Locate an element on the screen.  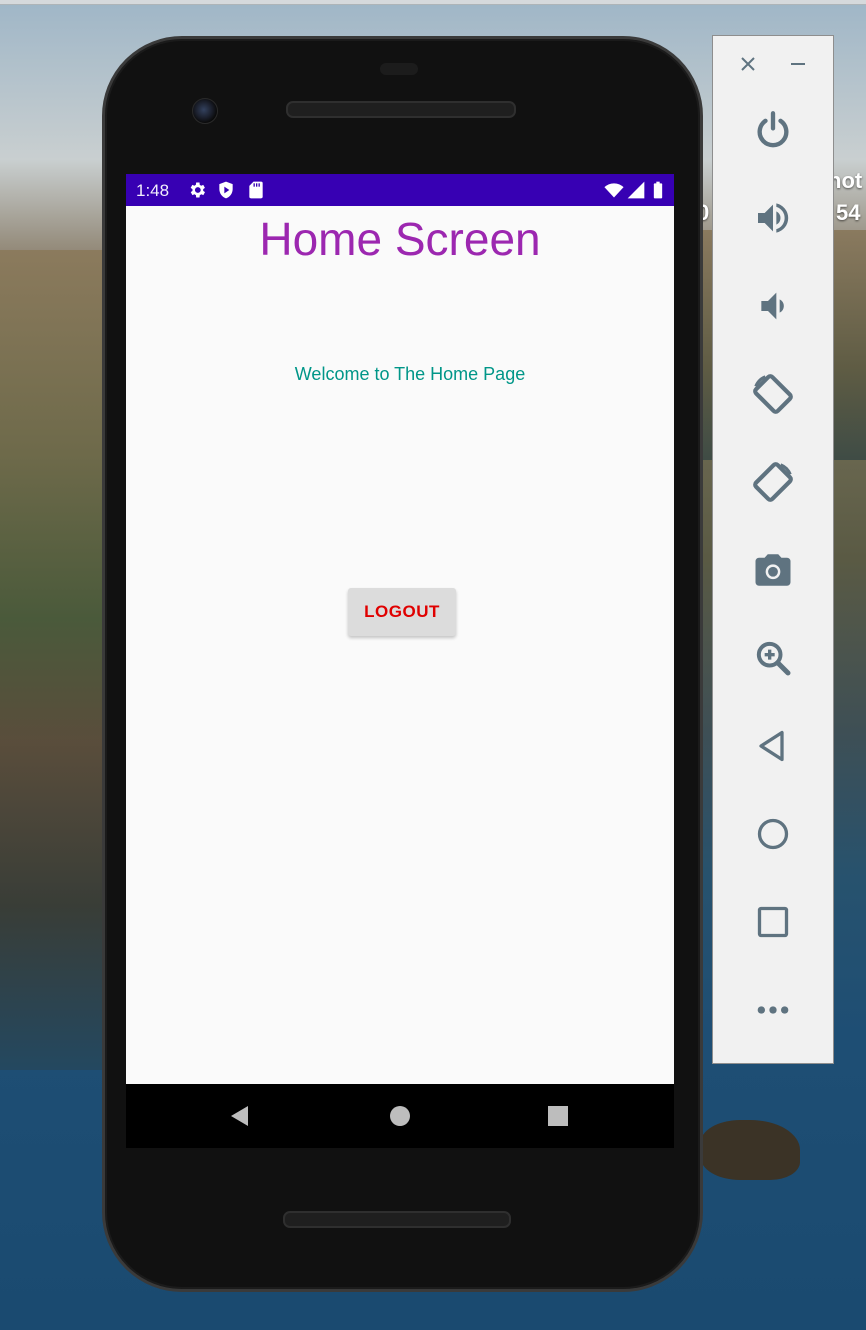
rotate-left-icon is located at coordinates (773, 394).